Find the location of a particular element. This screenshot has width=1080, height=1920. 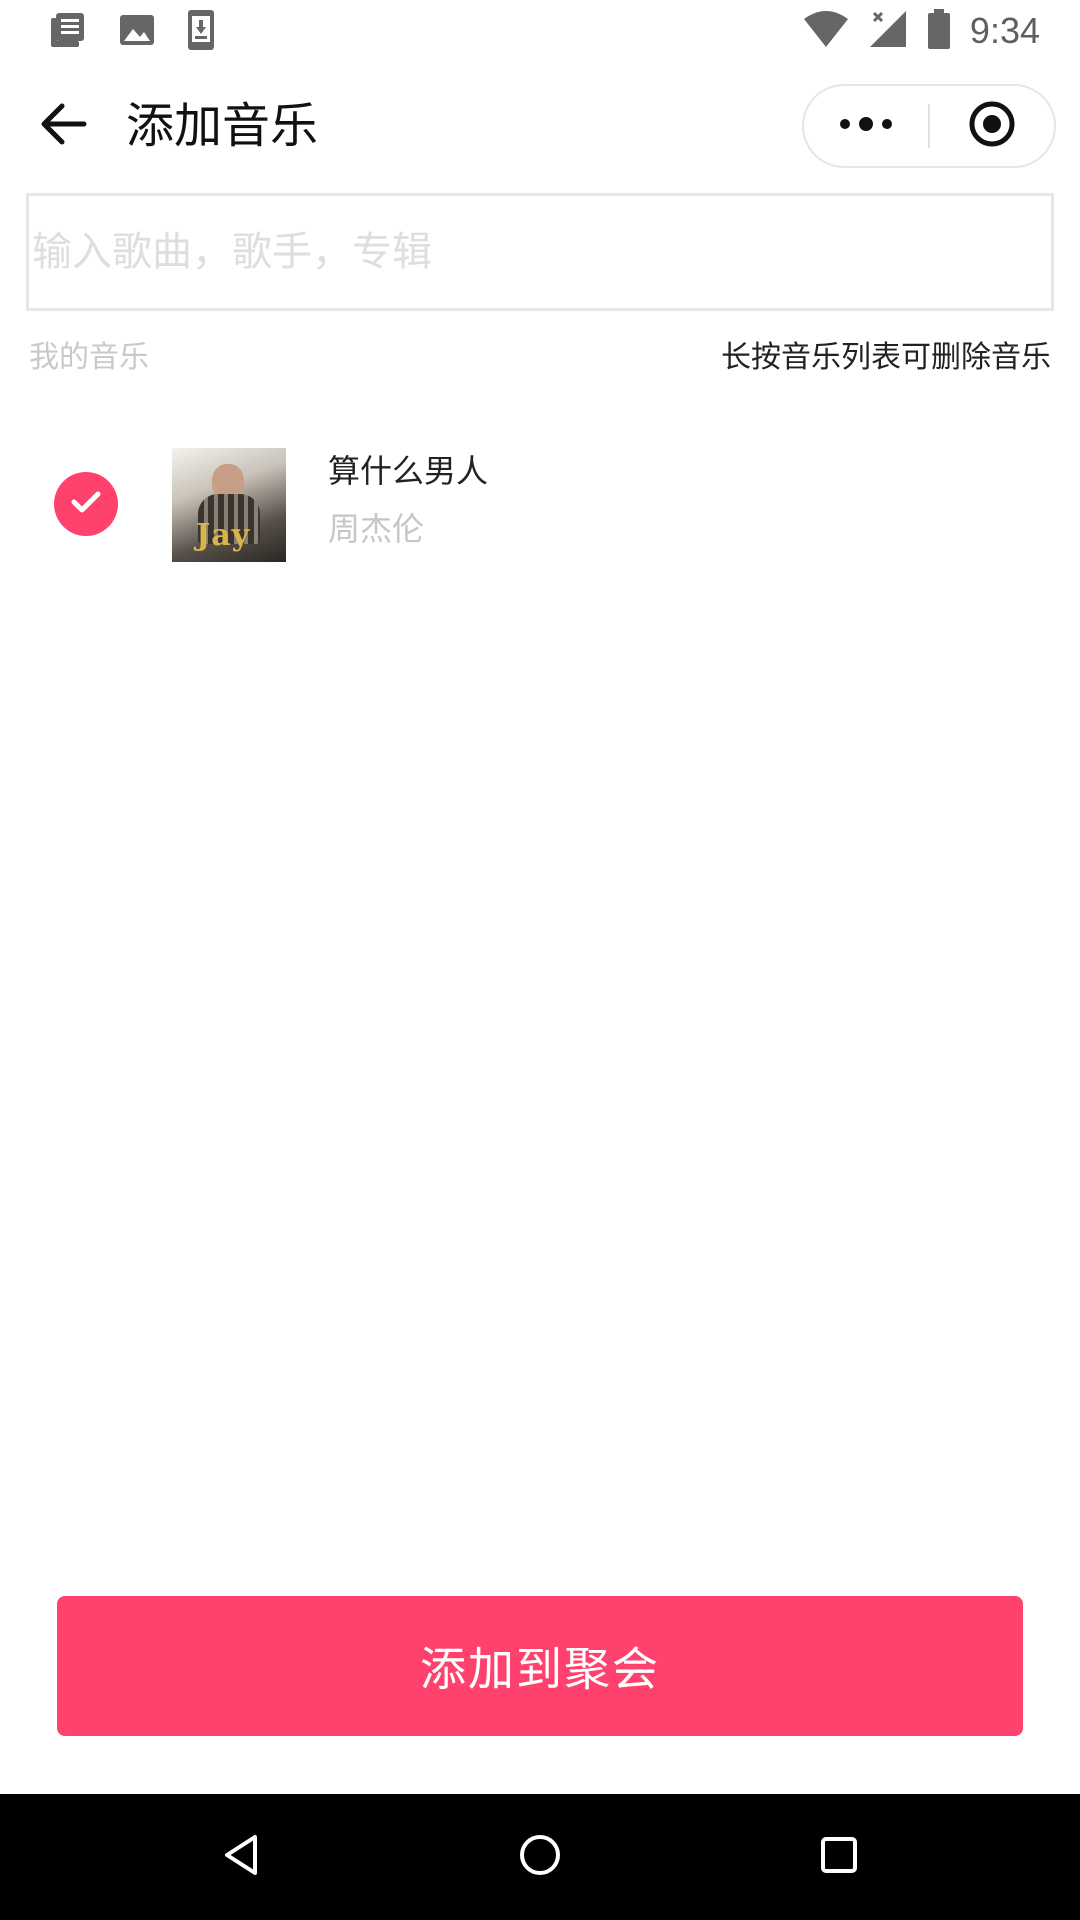

android-home-button is located at coordinates (540, 1857).